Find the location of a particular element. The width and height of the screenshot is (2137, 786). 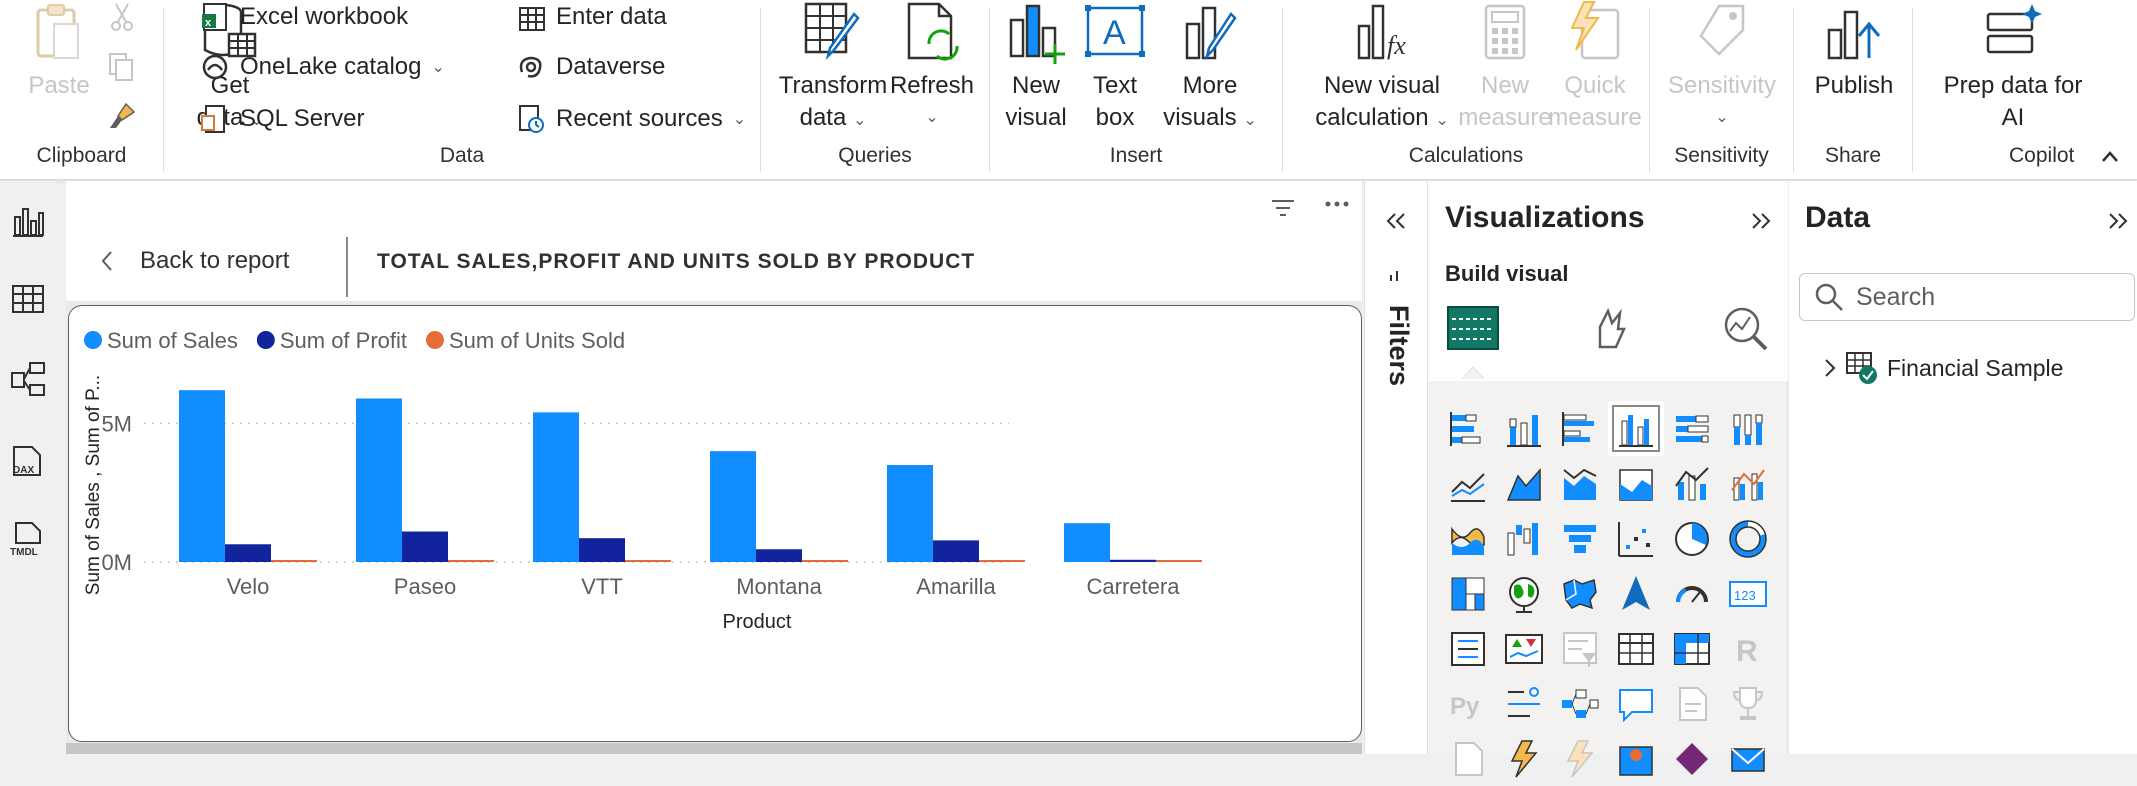

model-view-icon is located at coordinates (28, 379).